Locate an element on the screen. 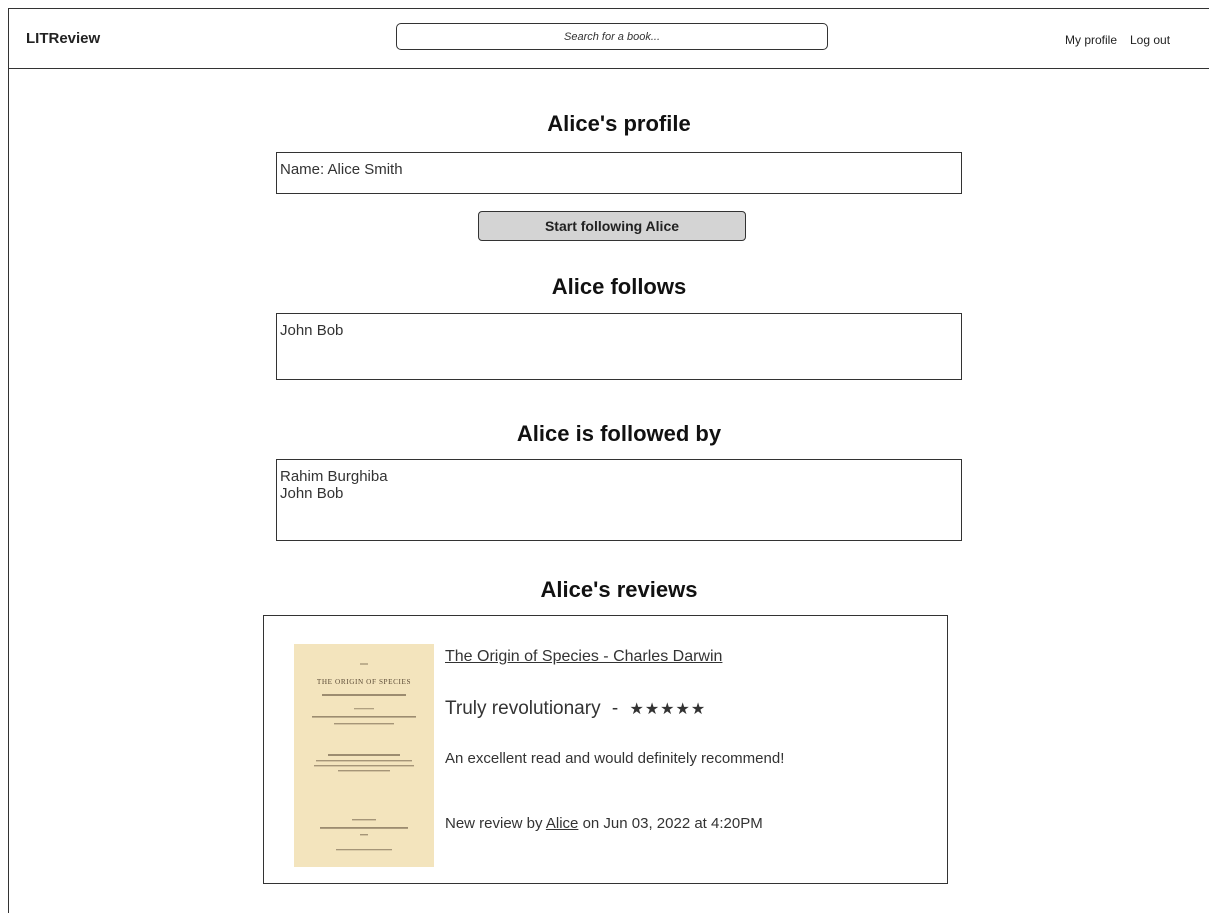 This screenshot has height=913, width=1209. star-rating-icon: ★★★★★ is located at coordinates (668, 708).